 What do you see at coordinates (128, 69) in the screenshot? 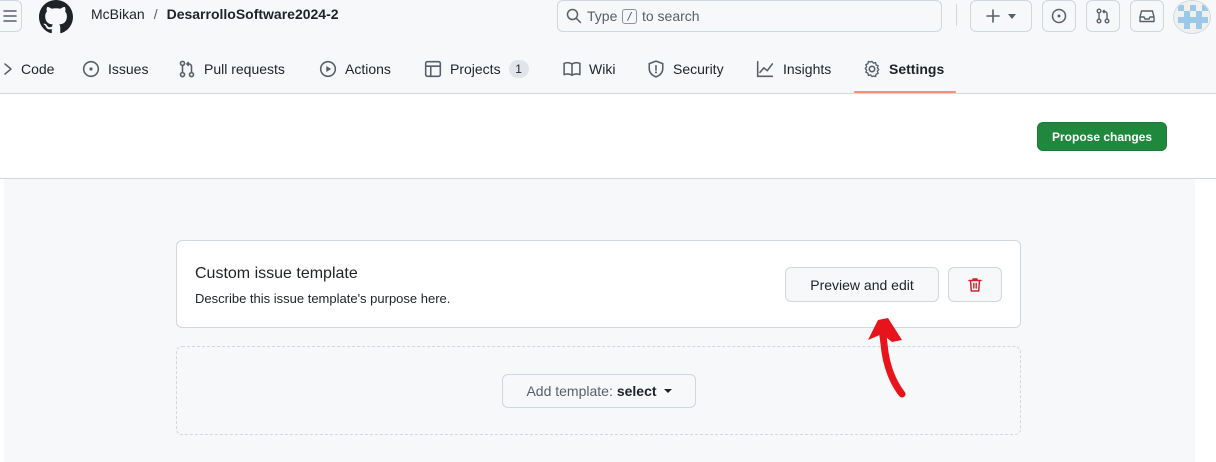
I see `tab-issues-label: Issues` at bounding box center [128, 69].